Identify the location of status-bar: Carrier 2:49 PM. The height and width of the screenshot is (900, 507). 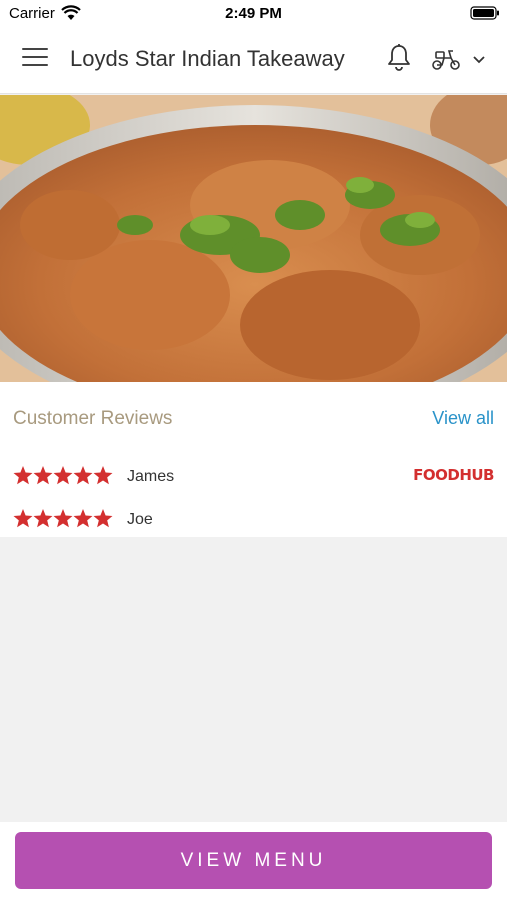
(253, 13).